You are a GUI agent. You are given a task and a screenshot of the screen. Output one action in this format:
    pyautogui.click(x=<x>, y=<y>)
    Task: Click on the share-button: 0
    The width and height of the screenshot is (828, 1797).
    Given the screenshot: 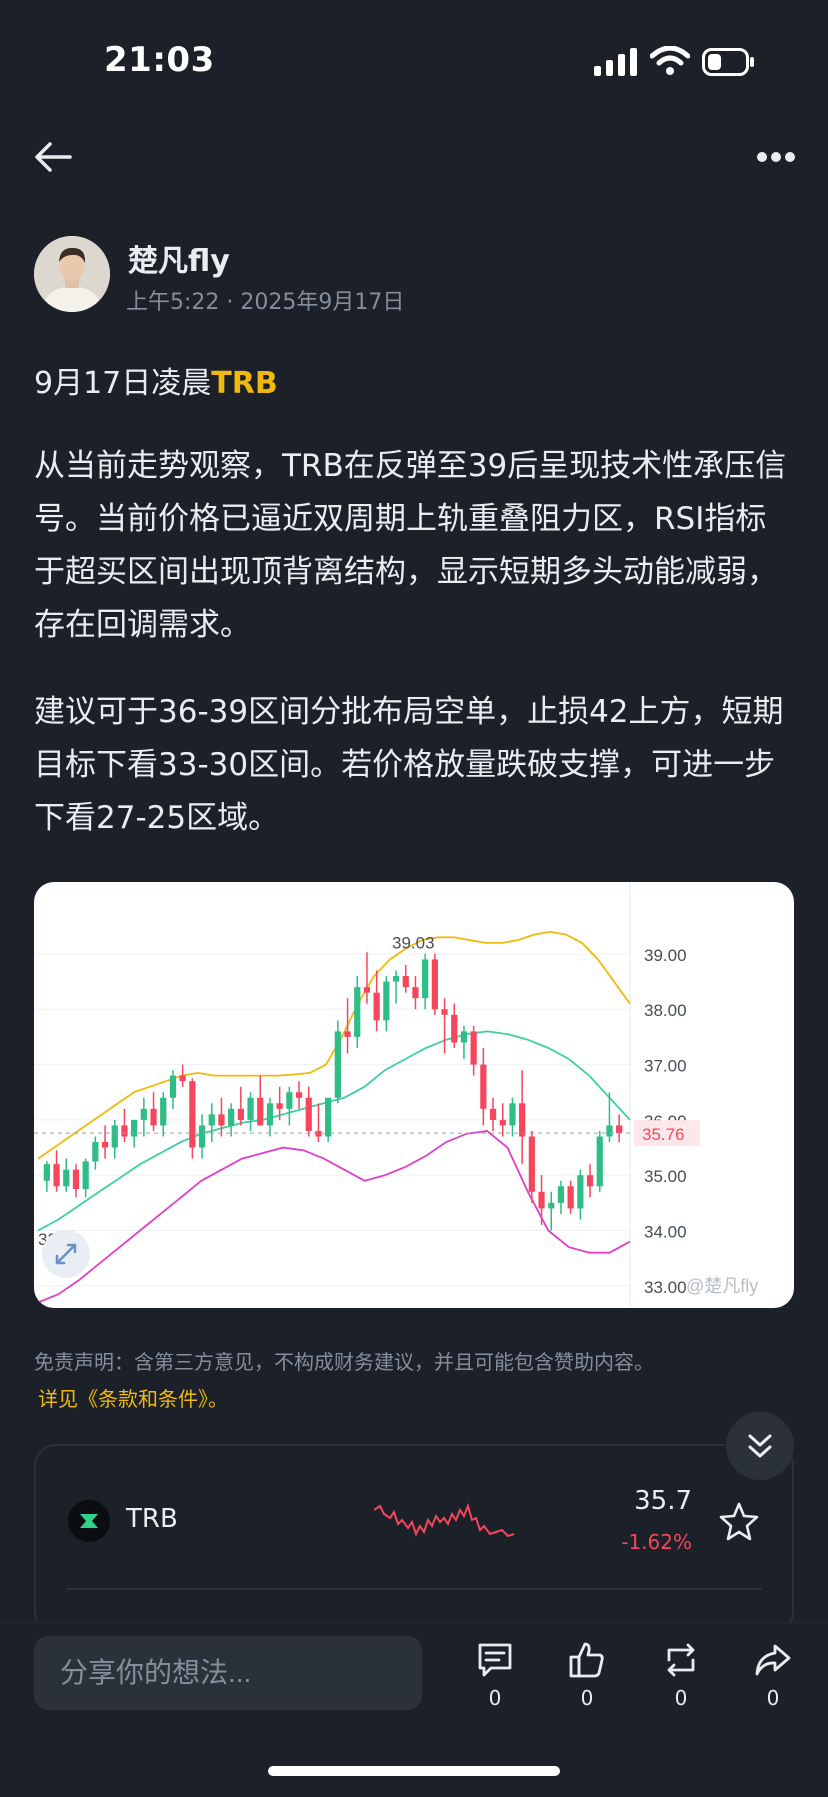 What is the action you would take?
    pyautogui.click(x=773, y=1675)
    